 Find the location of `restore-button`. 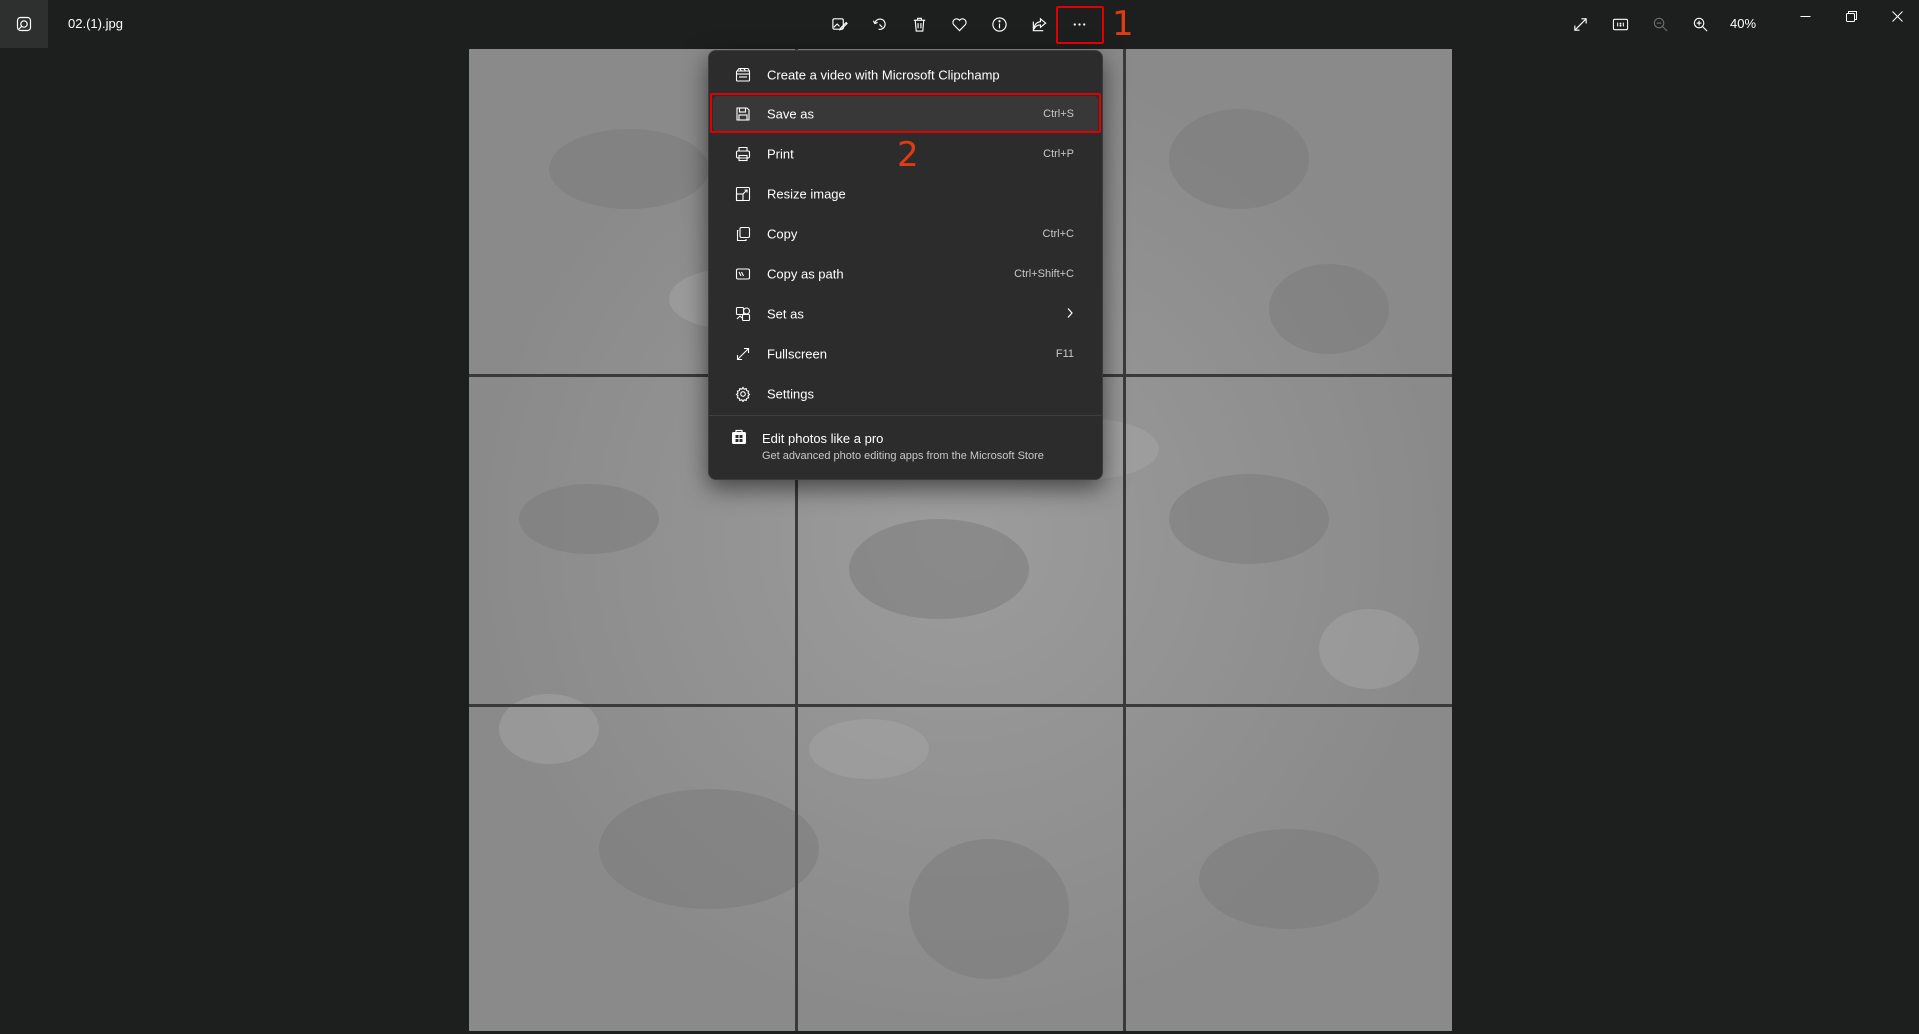

restore-button is located at coordinates (1851, 16).